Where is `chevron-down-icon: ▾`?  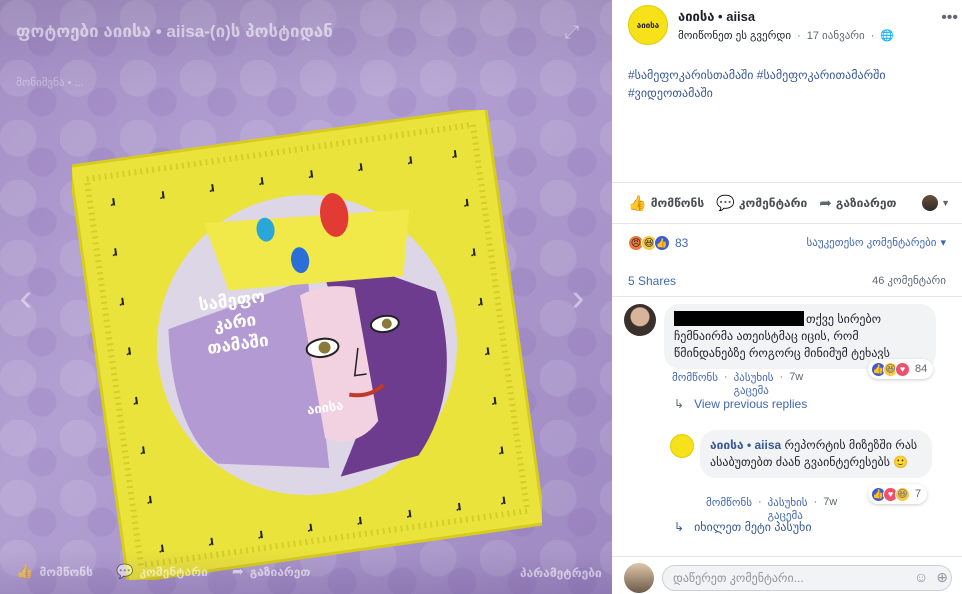 chevron-down-icon: ▾ is located at coordinates (943, 243).